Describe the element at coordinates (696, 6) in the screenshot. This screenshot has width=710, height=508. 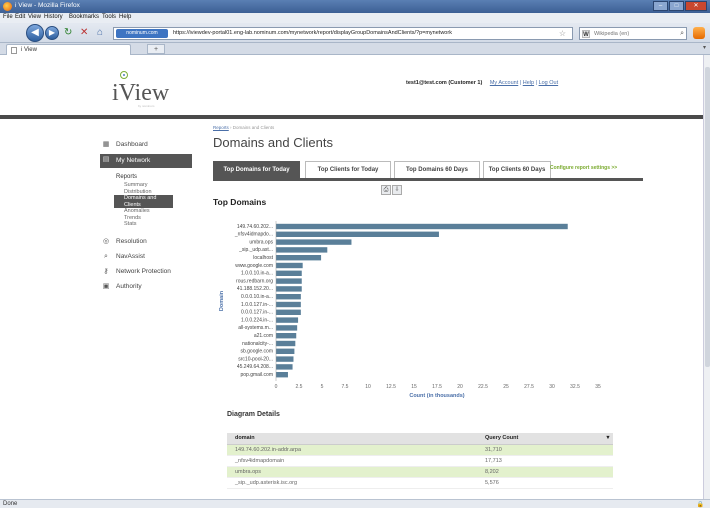
I see `close-window-button: ✕` at that location.